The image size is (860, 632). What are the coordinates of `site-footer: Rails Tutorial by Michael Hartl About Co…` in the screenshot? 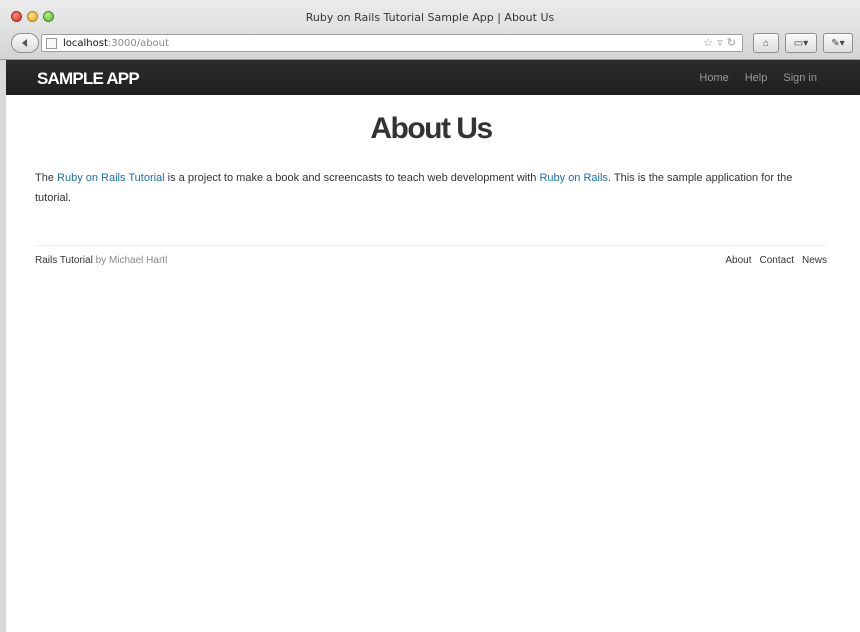 It's located at (431, 260).